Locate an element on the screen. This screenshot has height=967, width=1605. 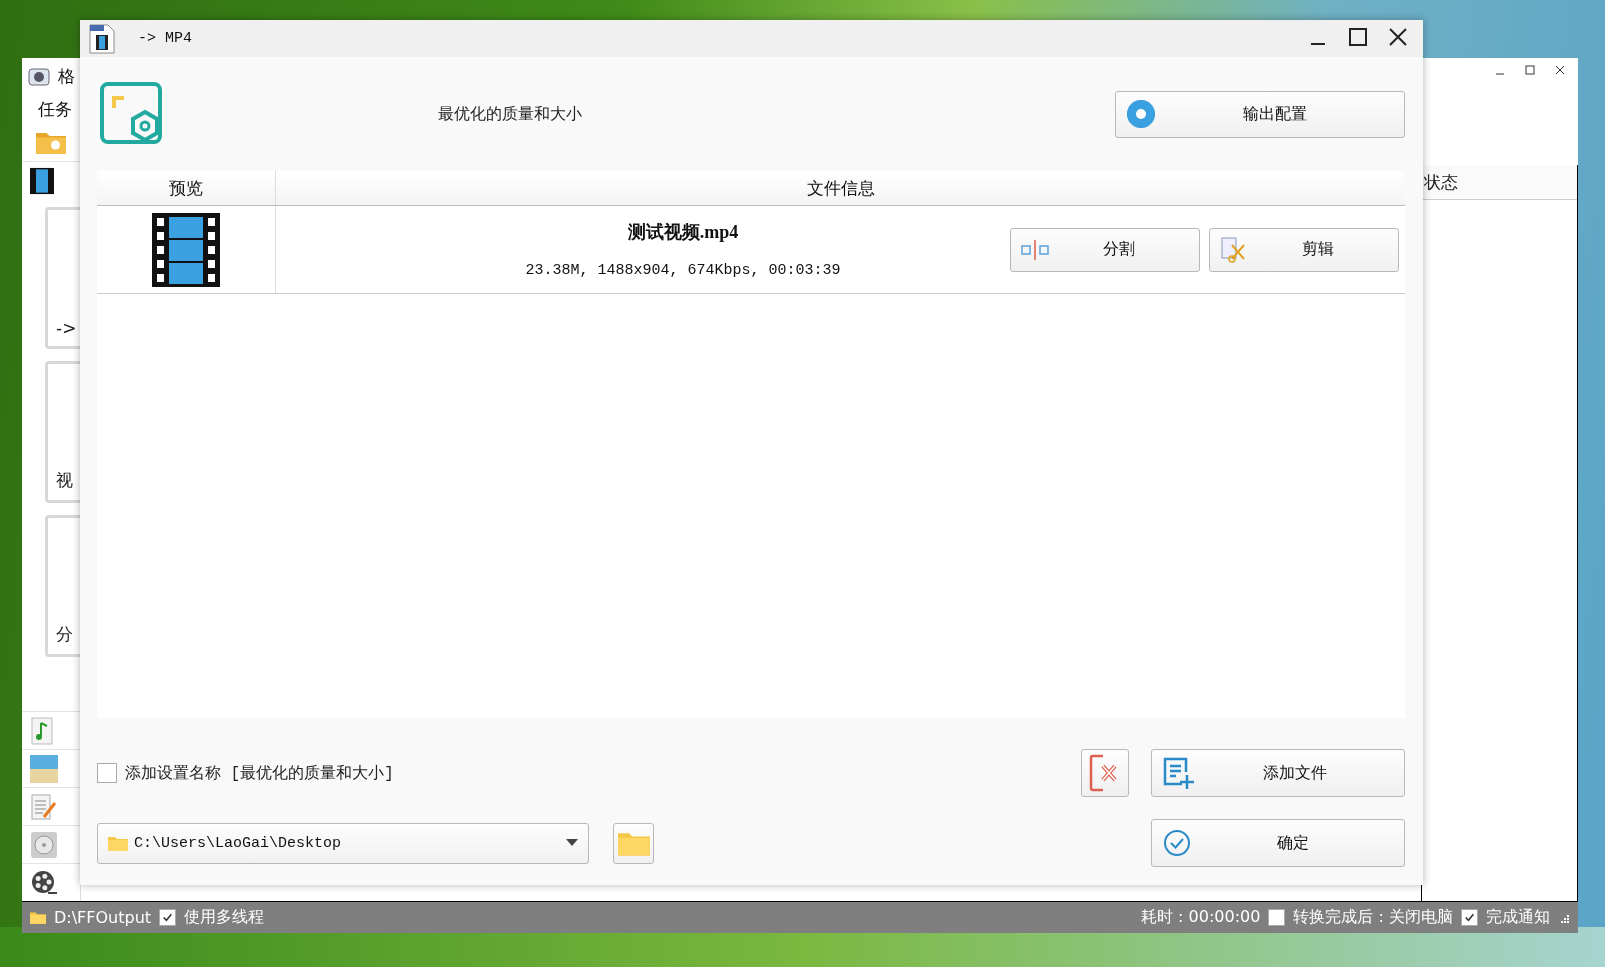
column-header: 文件信息 is located at coordinates (840, 188).